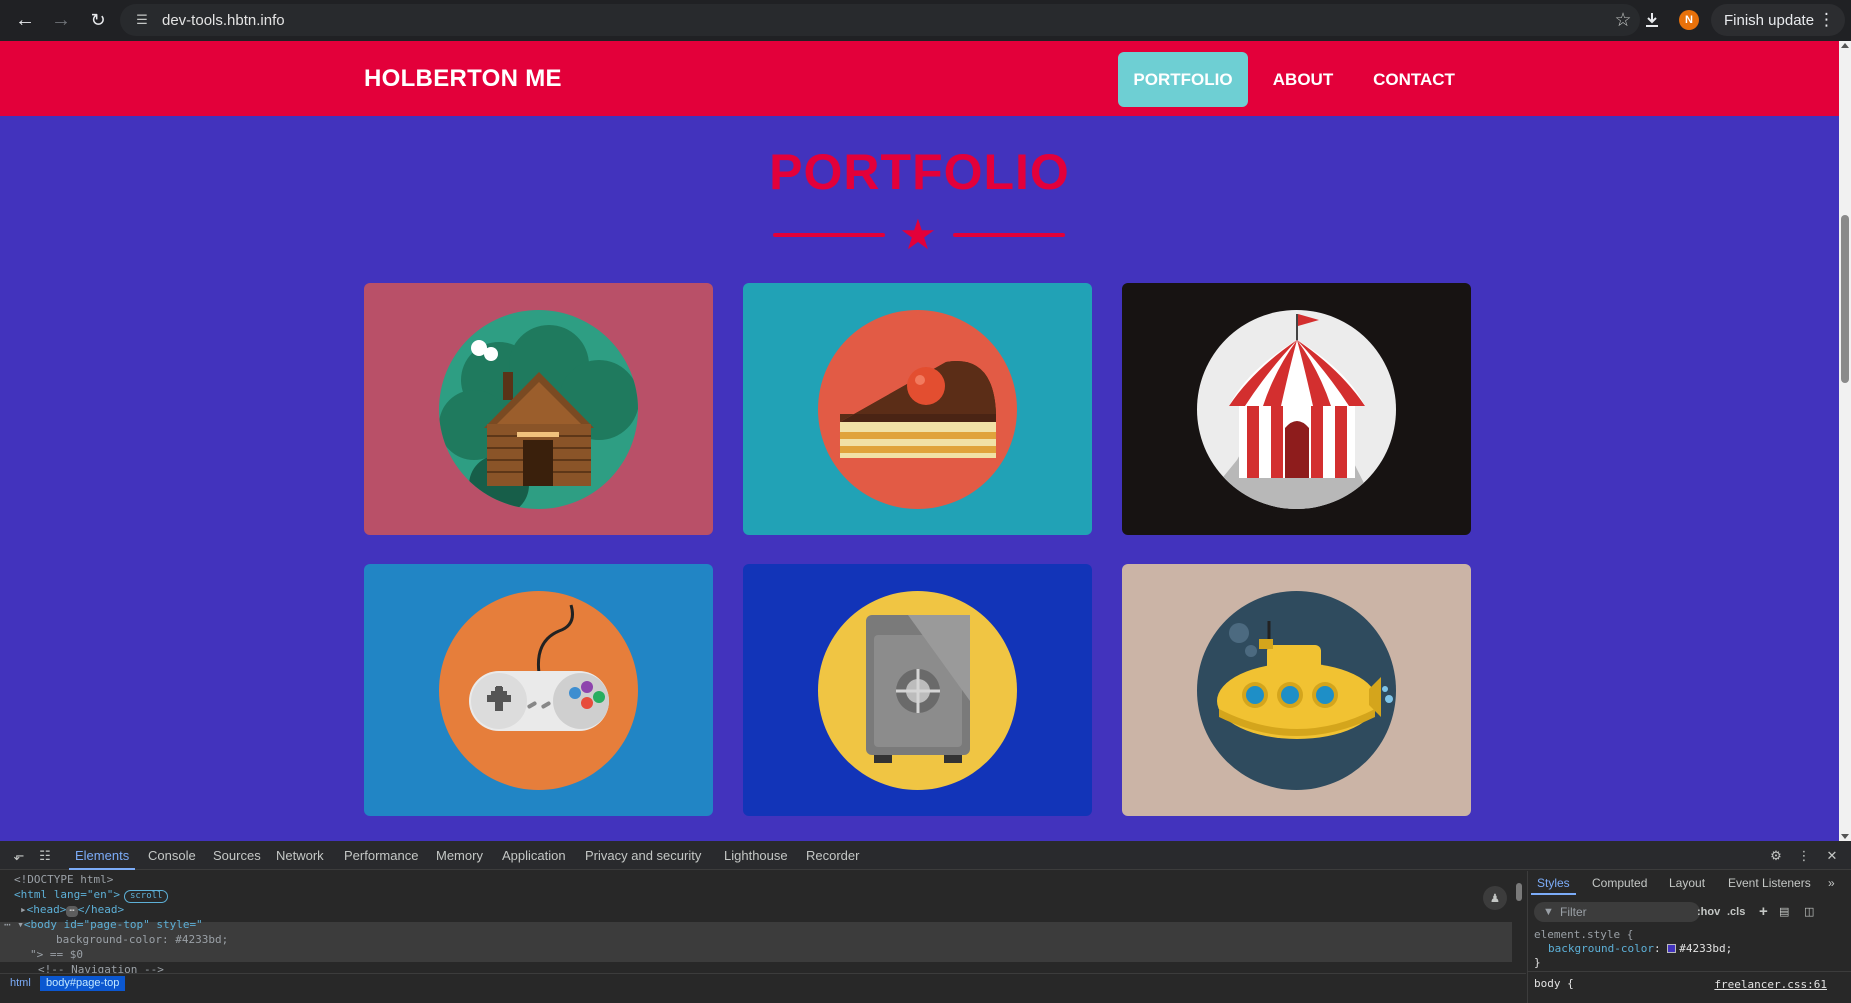 Image resolution: width=1851 pixels, height=1003 pixels. Describe the element at coordinates (1617, 912) in the screenshot. I see `styles-filter-input: ▼ Filter` at that location.